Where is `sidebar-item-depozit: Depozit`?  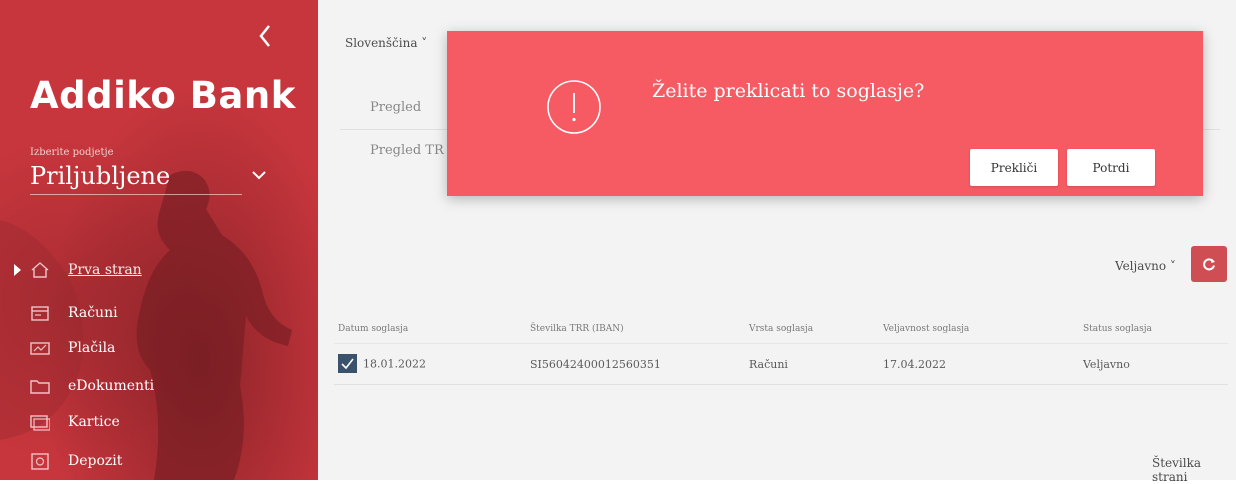
sidebar-item-depozit: Depozit is located at coordinates (76, 461).